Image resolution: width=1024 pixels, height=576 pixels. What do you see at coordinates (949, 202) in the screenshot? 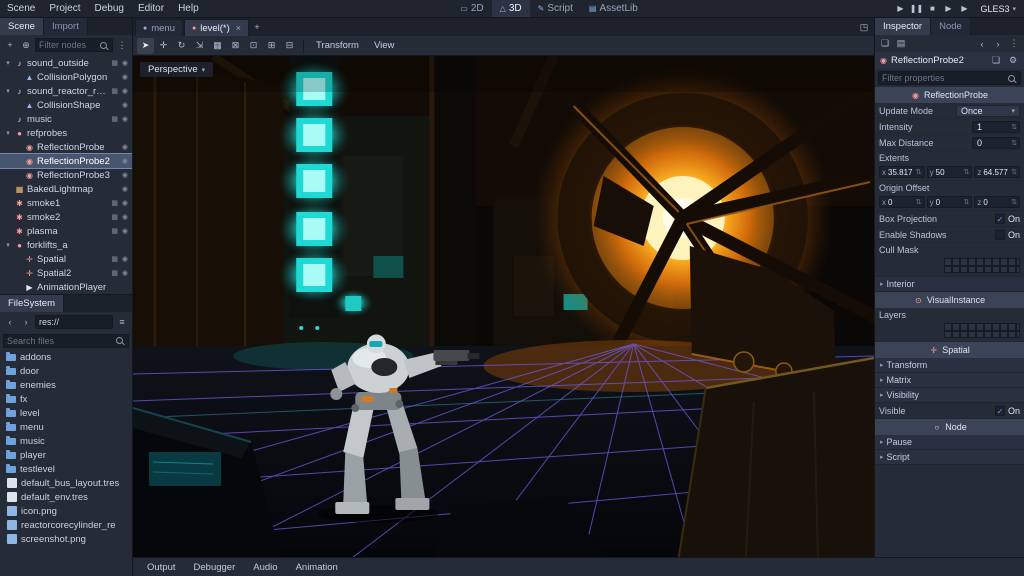
I see `origin-y-field: y 0 ⇅` at bounding box center [949, 202].